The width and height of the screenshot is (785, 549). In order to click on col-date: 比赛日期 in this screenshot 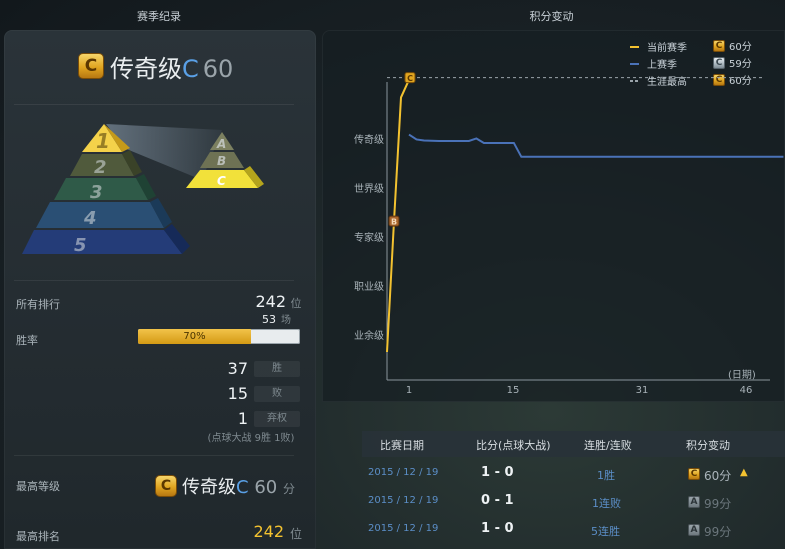, I will do `click(402, 445)`.